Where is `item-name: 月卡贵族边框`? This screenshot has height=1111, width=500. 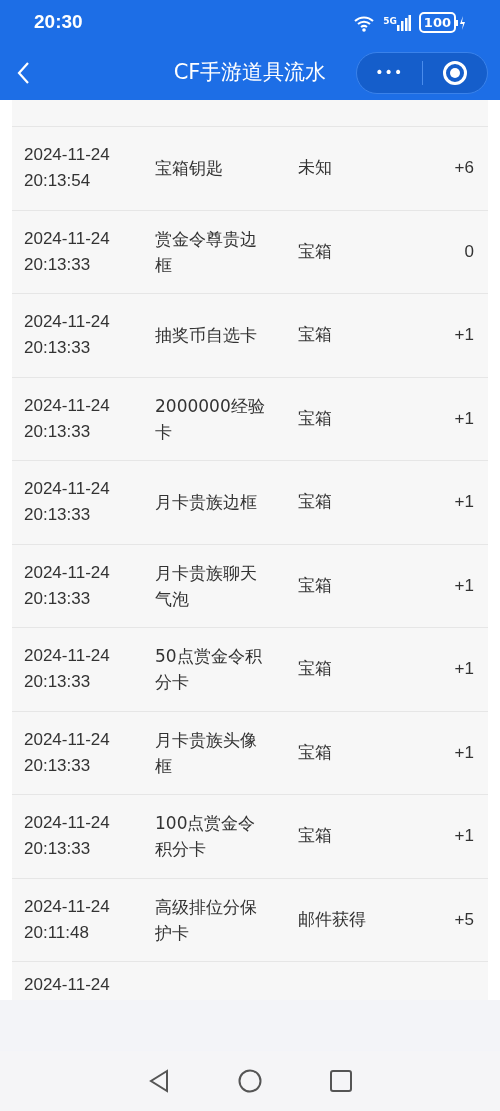 item-name: 月卡贵族边框 is located at coordinates (206, 502).